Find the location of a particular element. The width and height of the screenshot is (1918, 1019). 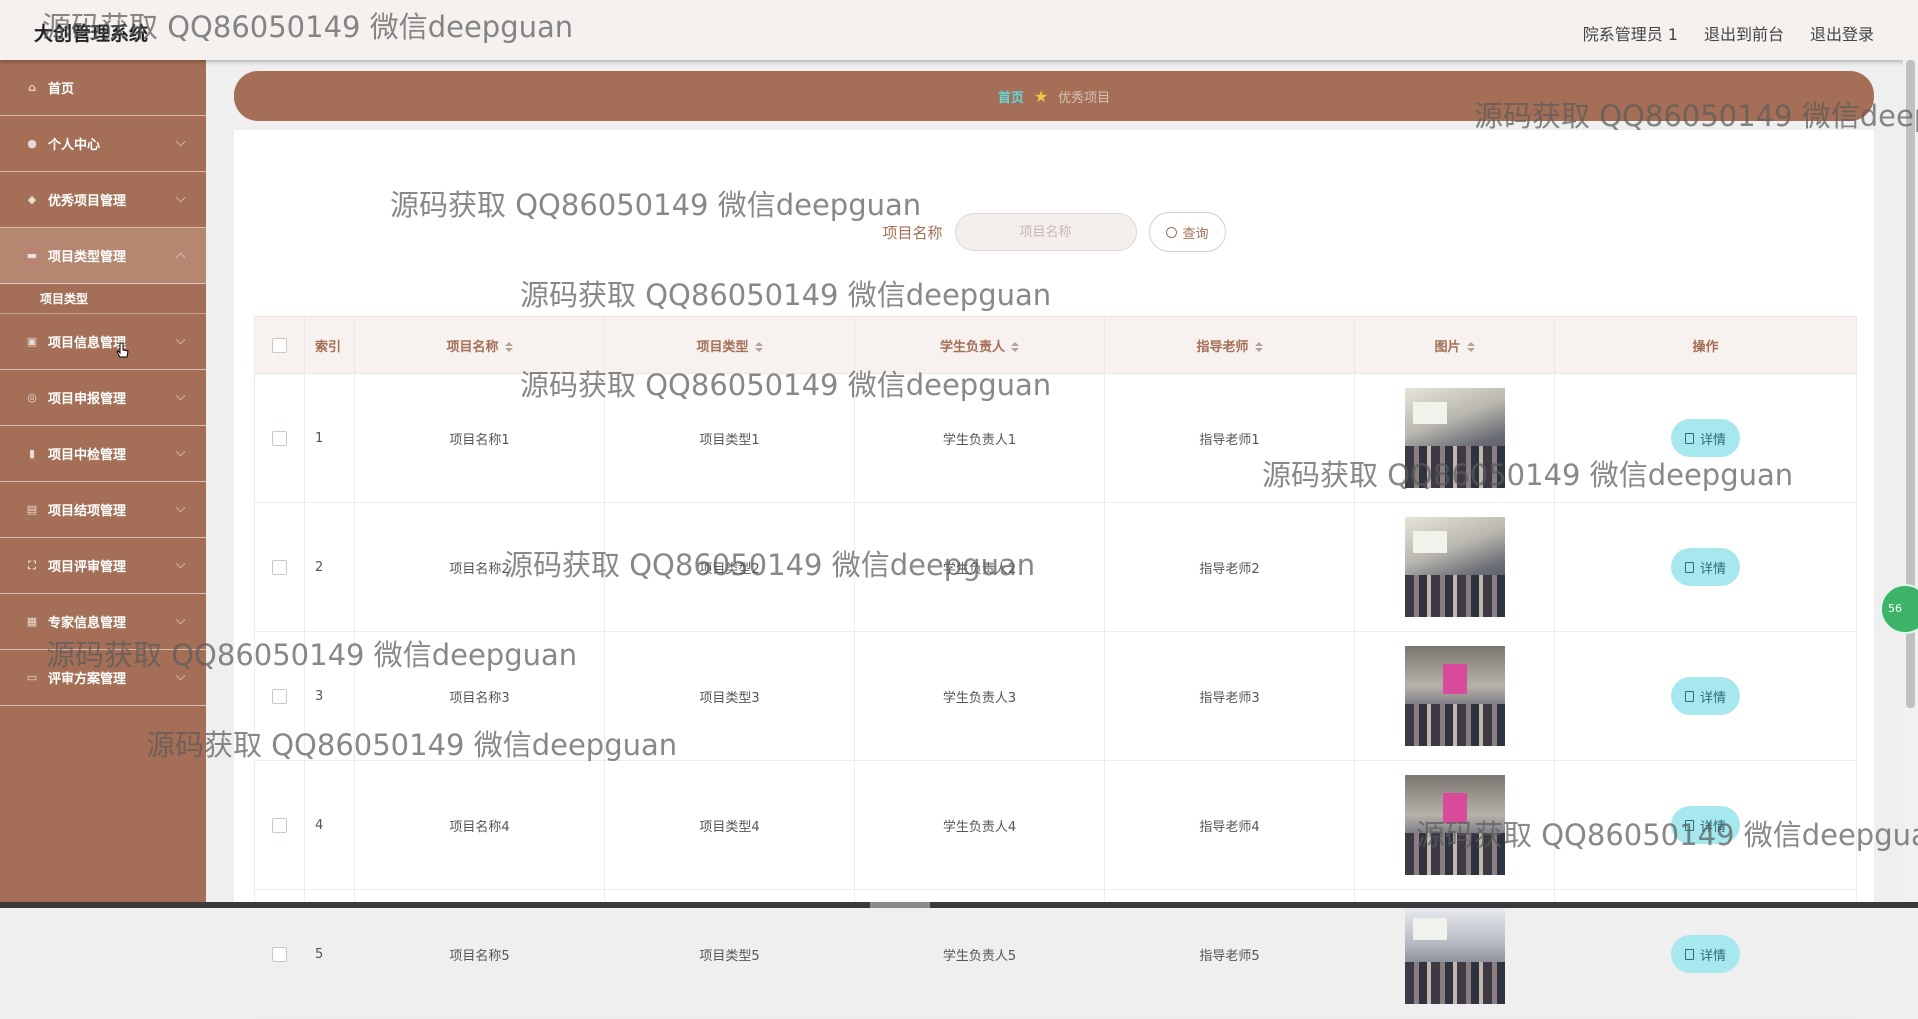

sidebar-item-finish: ▤ 项目结项管理 is located at coordinates (103, 510).